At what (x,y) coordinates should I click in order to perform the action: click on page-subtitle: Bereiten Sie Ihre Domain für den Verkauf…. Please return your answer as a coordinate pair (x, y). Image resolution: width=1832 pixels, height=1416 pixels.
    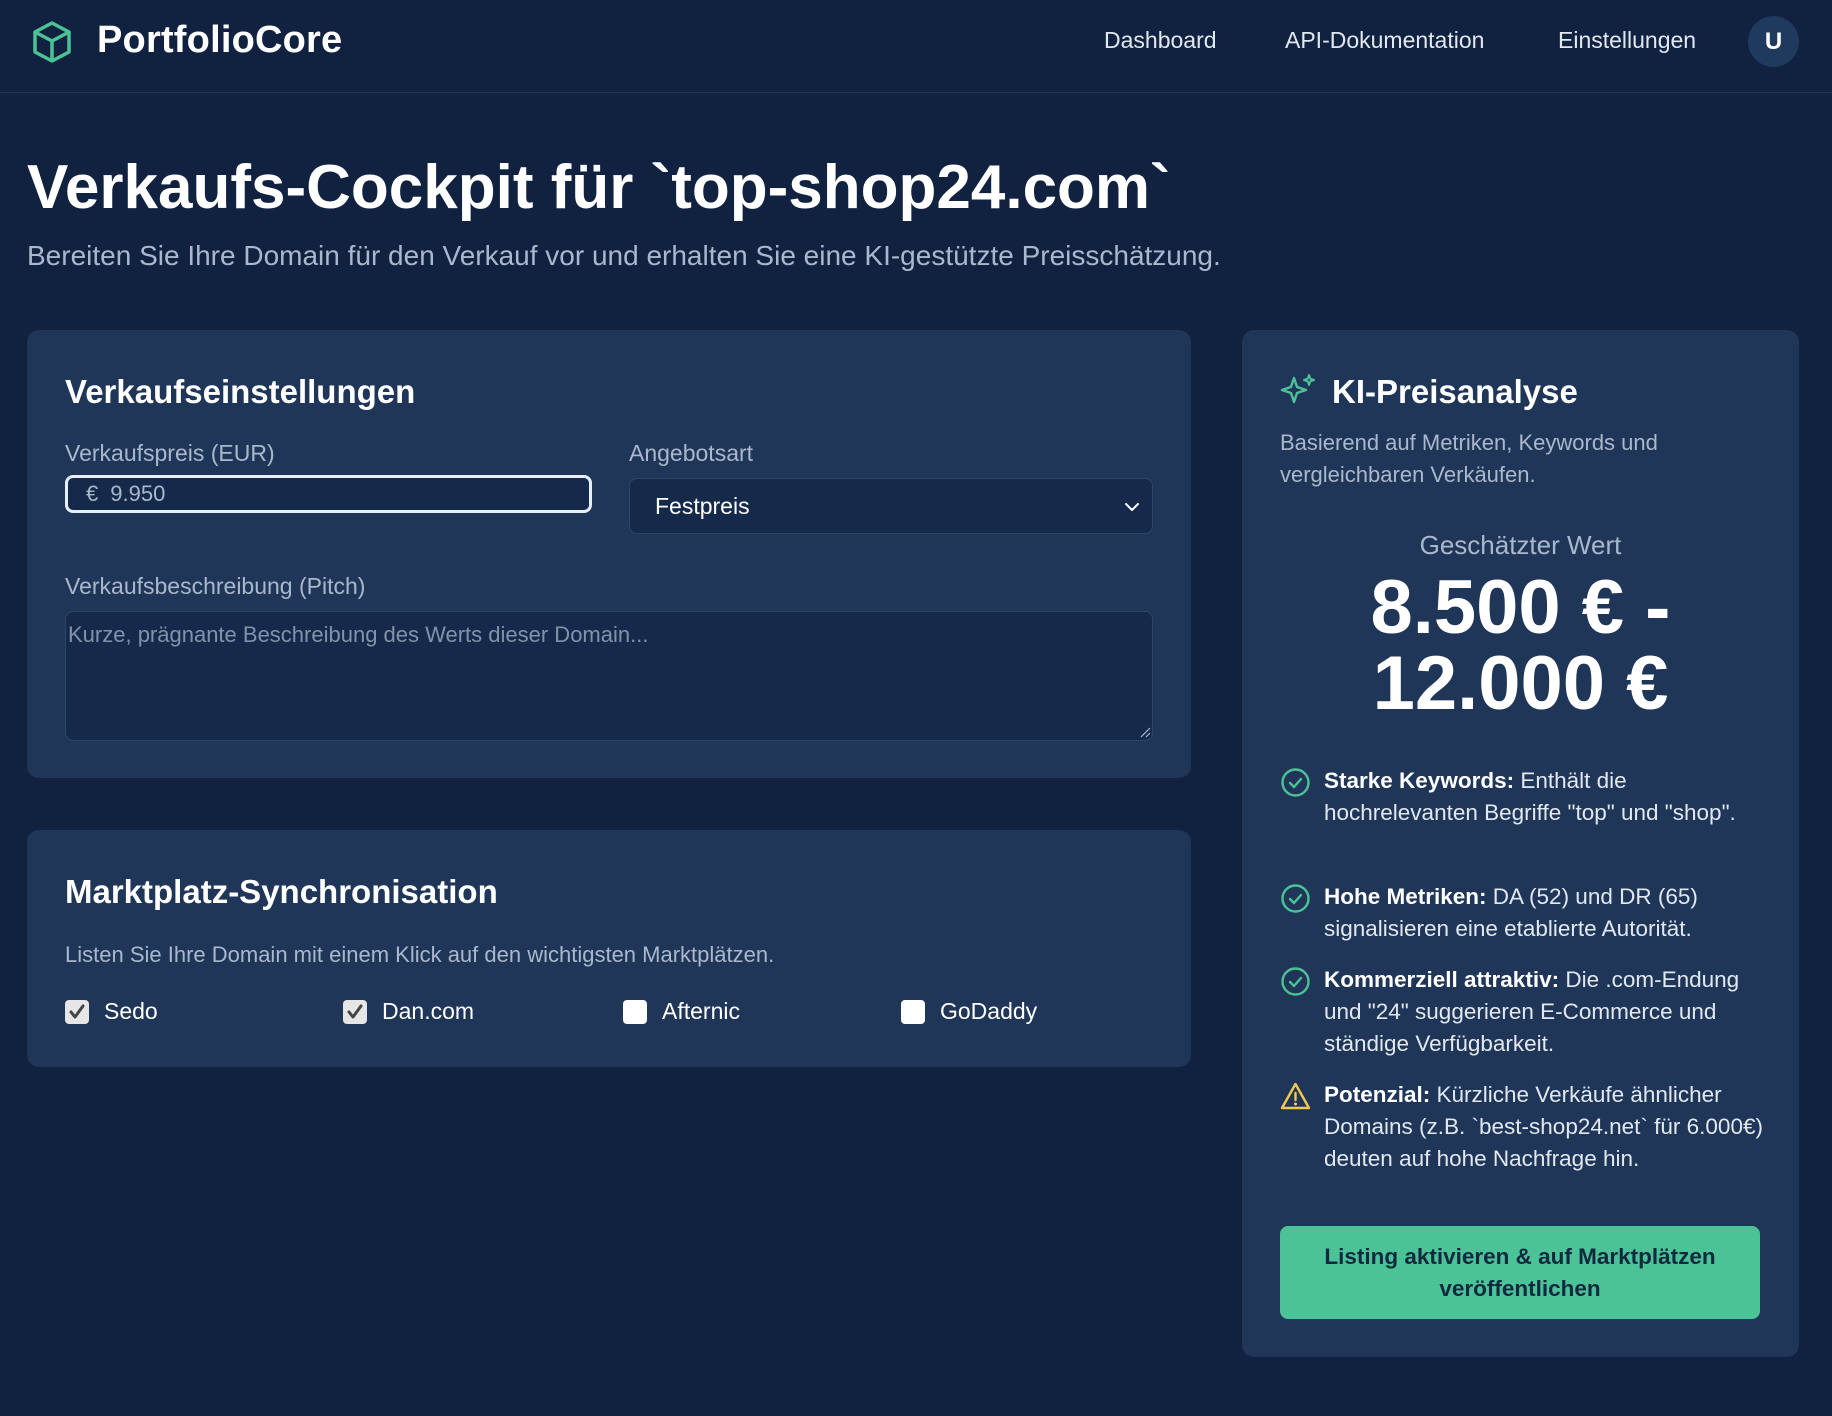
    Looking at the image, I should click on (624, 255).